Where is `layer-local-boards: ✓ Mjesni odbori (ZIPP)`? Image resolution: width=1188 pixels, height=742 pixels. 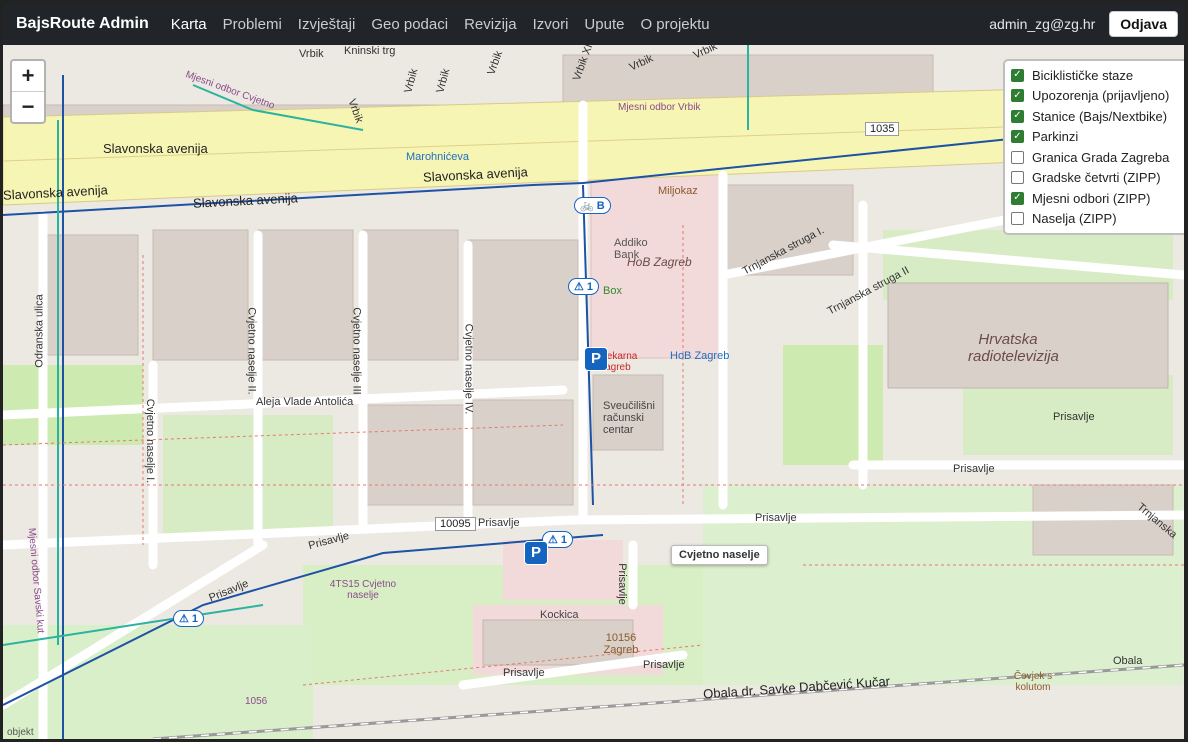
layer-local-boards: ✓ Mjesni odbori (ZIPP) is located at coordinates (1097, 198).